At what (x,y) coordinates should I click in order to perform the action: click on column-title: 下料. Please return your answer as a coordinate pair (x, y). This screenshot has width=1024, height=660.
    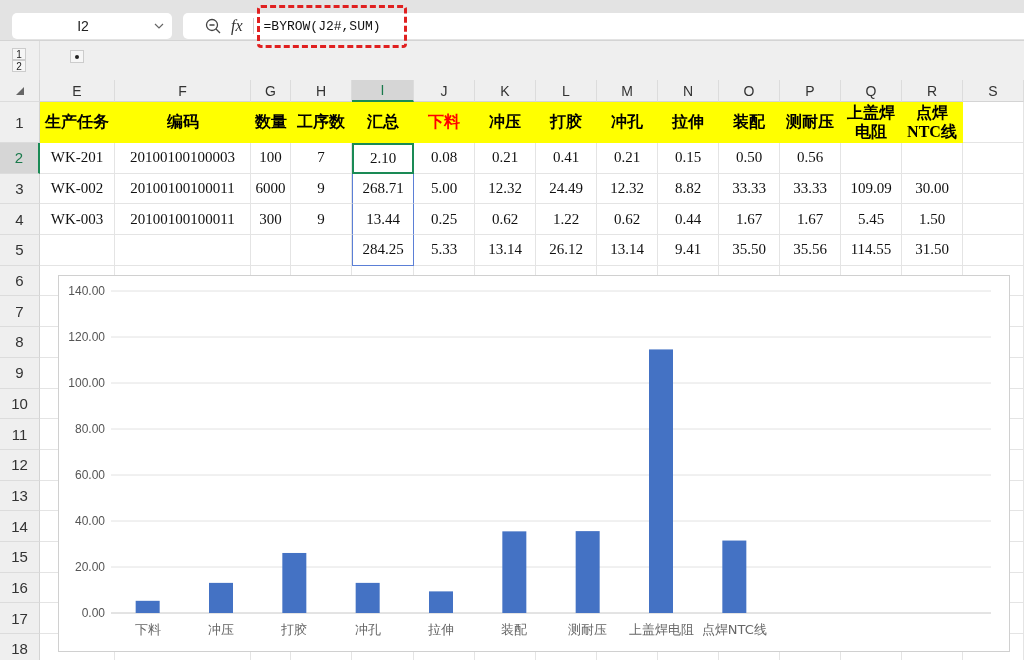
    Looking at the image, I should click on (444, 122).